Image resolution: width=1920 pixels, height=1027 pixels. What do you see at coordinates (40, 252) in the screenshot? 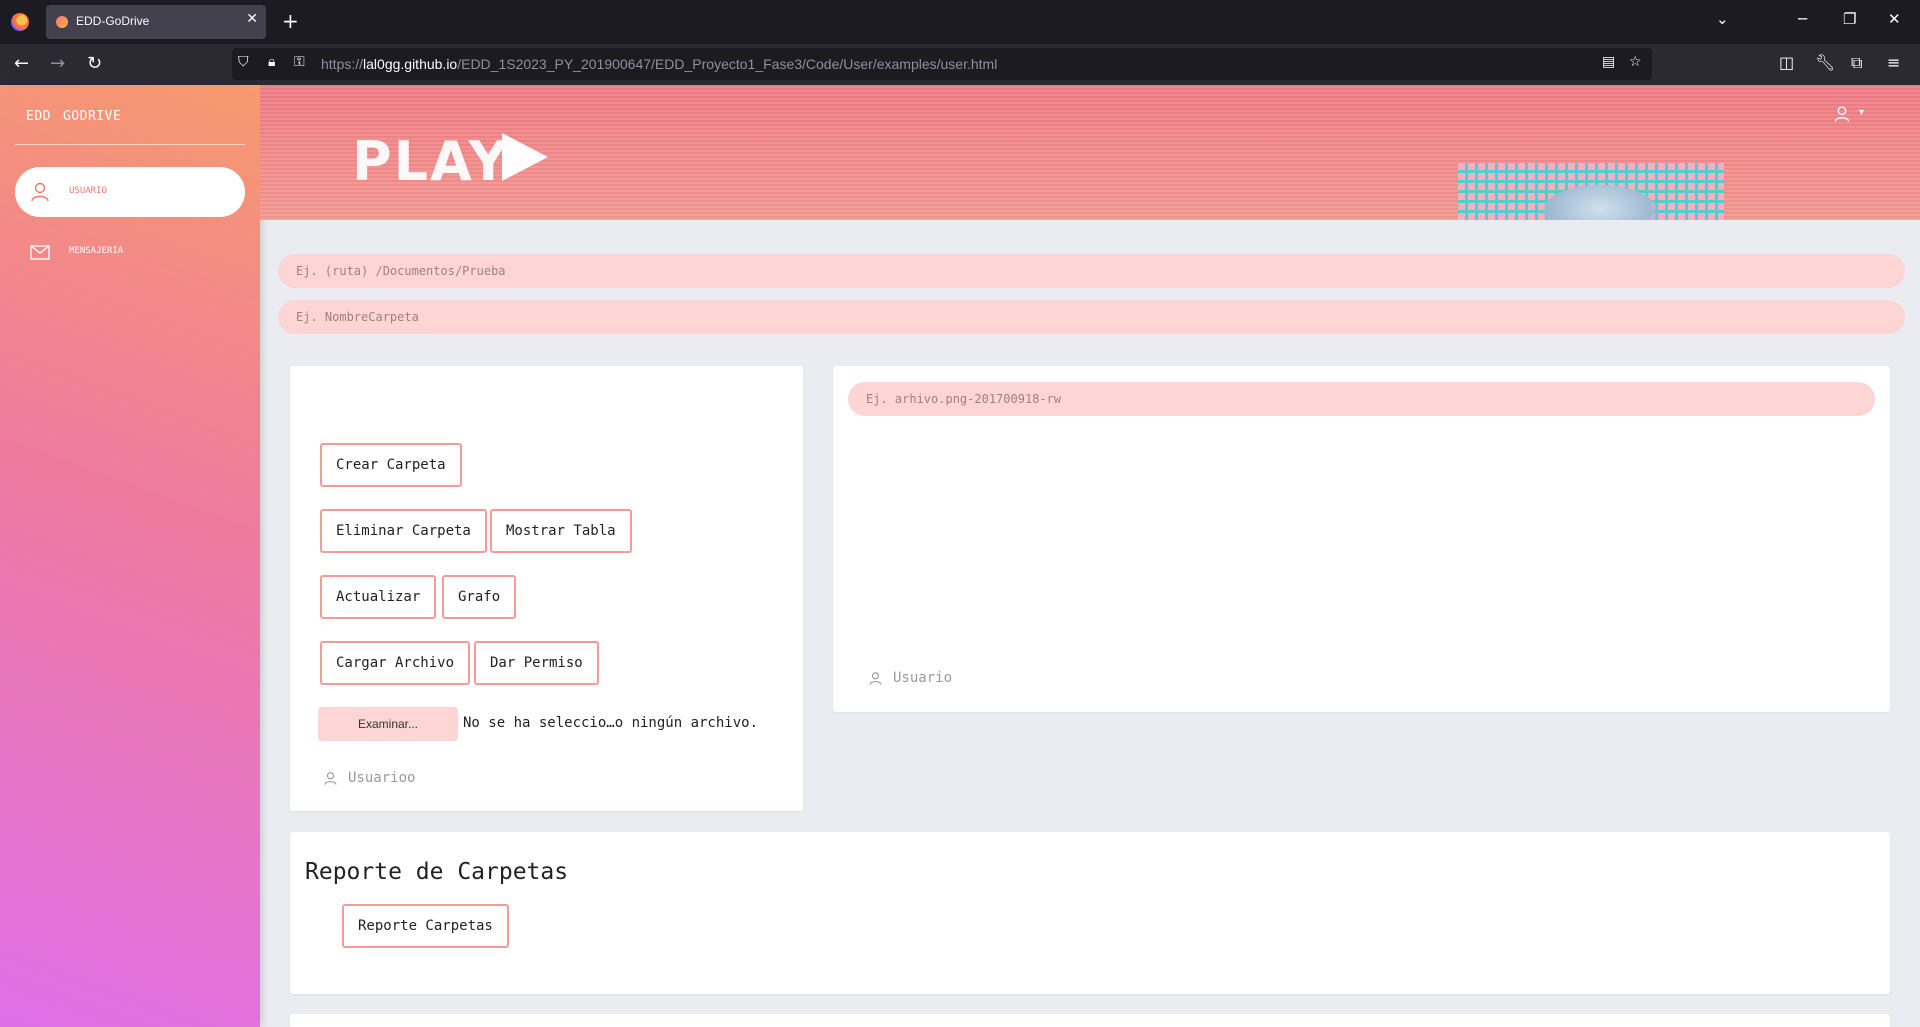
I see `mail-icon` at bounding box center [40, 252].